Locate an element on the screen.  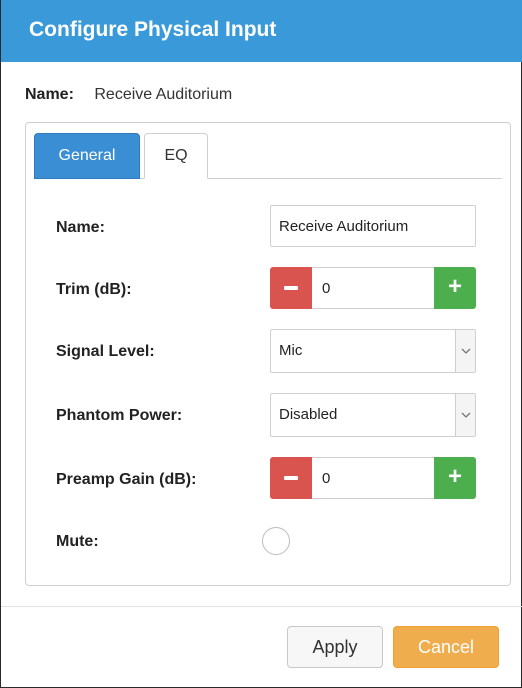
tab-eq: EQ is located at coordinates (176, 156).